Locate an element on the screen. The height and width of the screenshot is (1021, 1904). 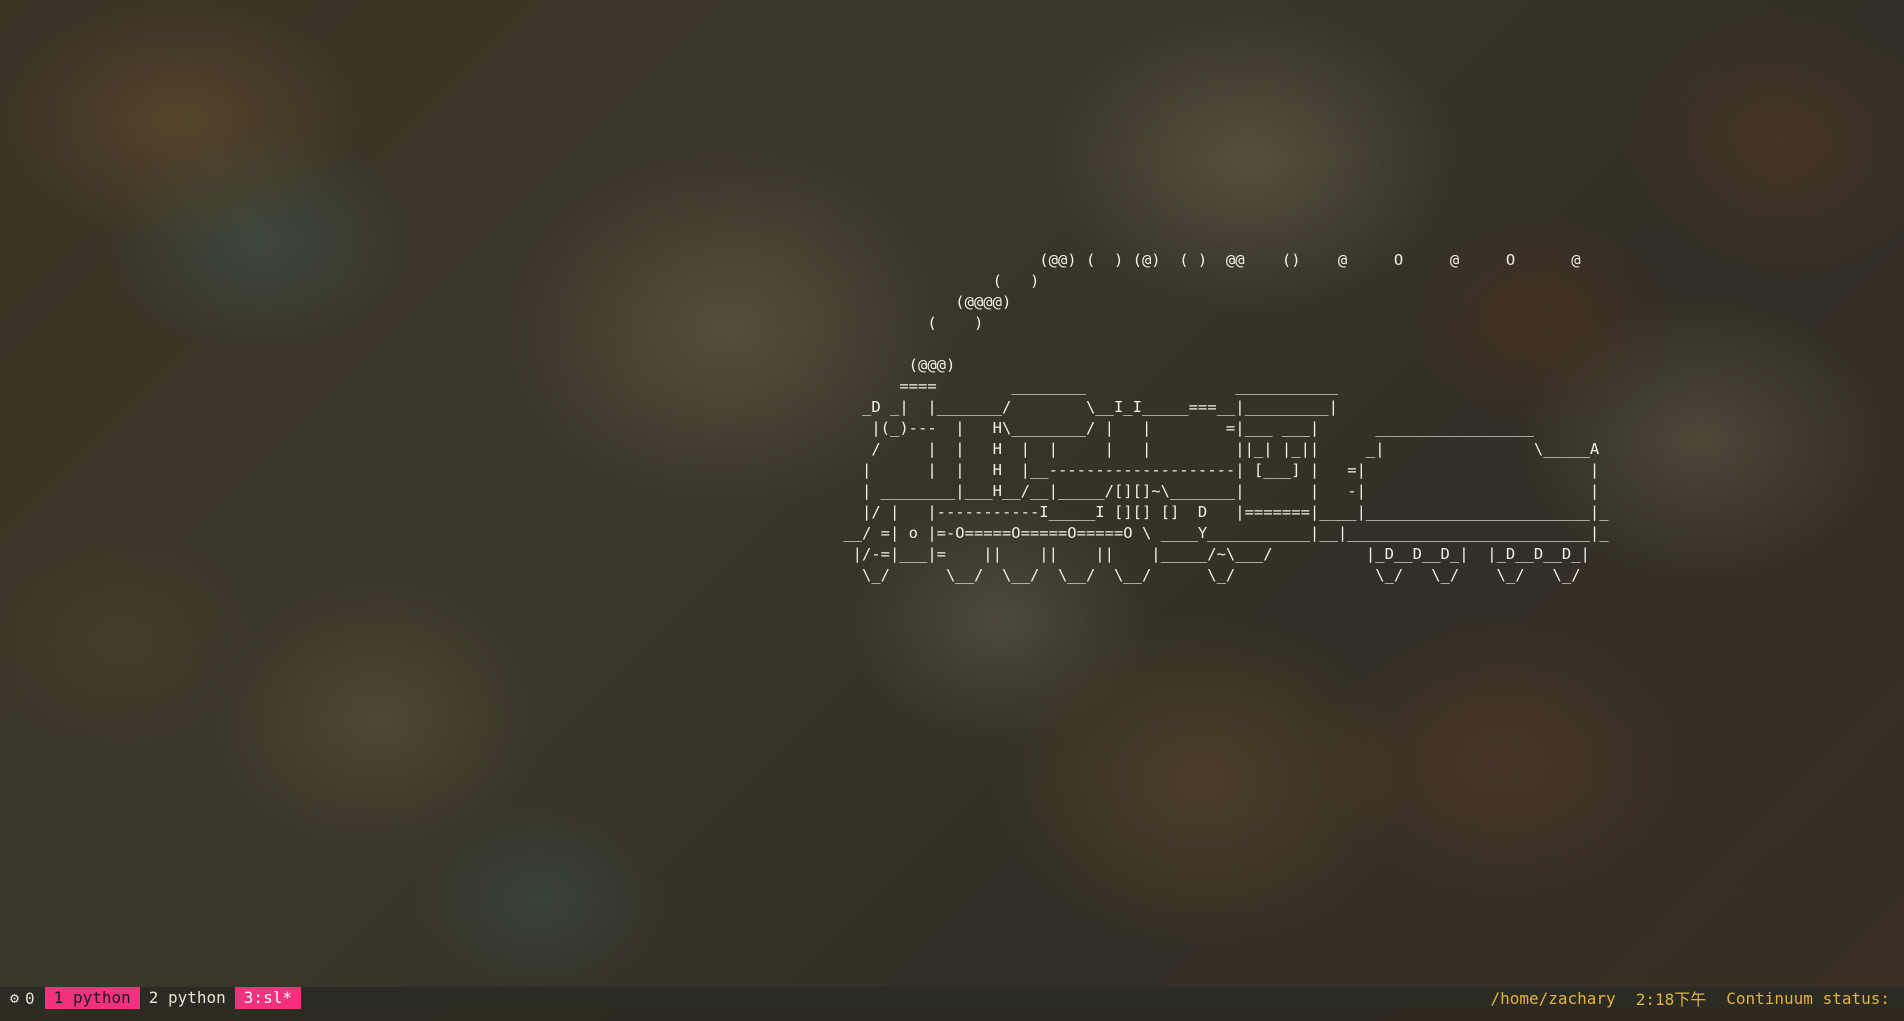
window-tab-2-python: 2 python is located at coordinates (187, 998).